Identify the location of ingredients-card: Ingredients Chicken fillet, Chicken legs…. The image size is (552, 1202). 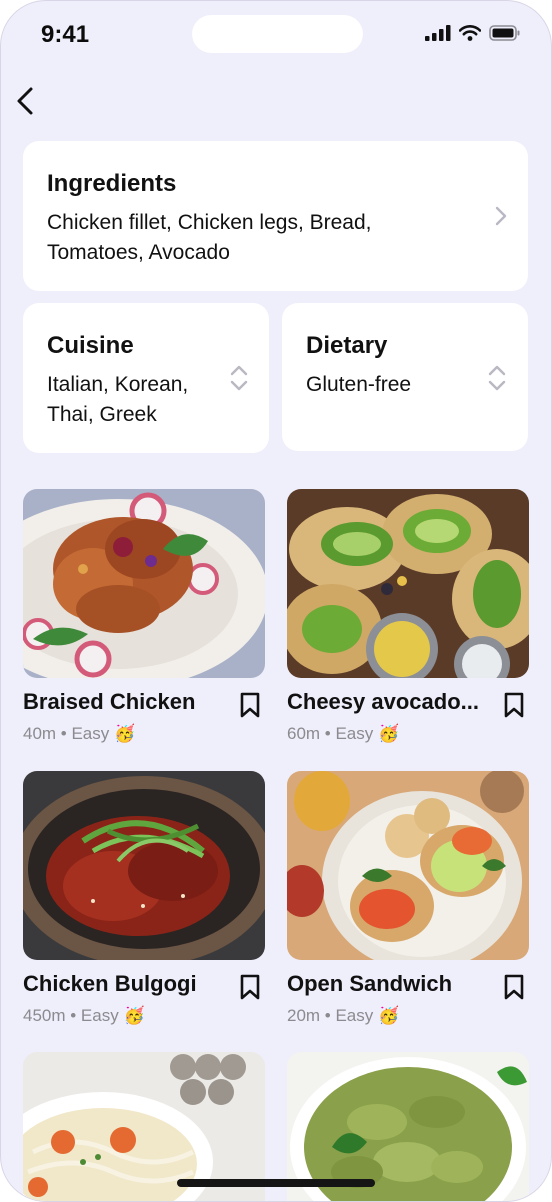
(275, 216).